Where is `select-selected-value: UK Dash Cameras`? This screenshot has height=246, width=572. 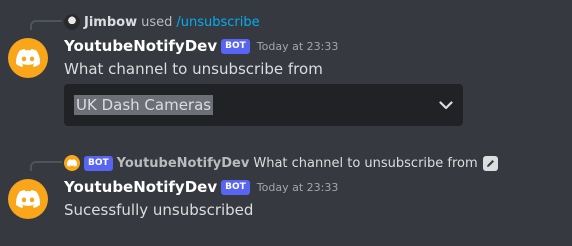 select-selected-value: UK Dash Cameras is located at coordinates (144, 105).